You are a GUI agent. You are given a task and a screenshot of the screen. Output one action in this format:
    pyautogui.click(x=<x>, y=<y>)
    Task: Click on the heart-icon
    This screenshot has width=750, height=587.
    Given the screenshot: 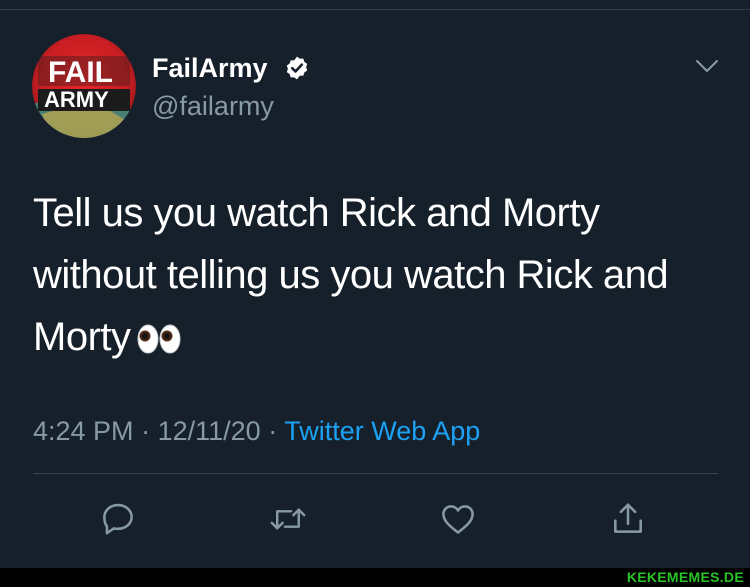 What is the action you would take?
    pyautogui.click(x=458, y=519)
    